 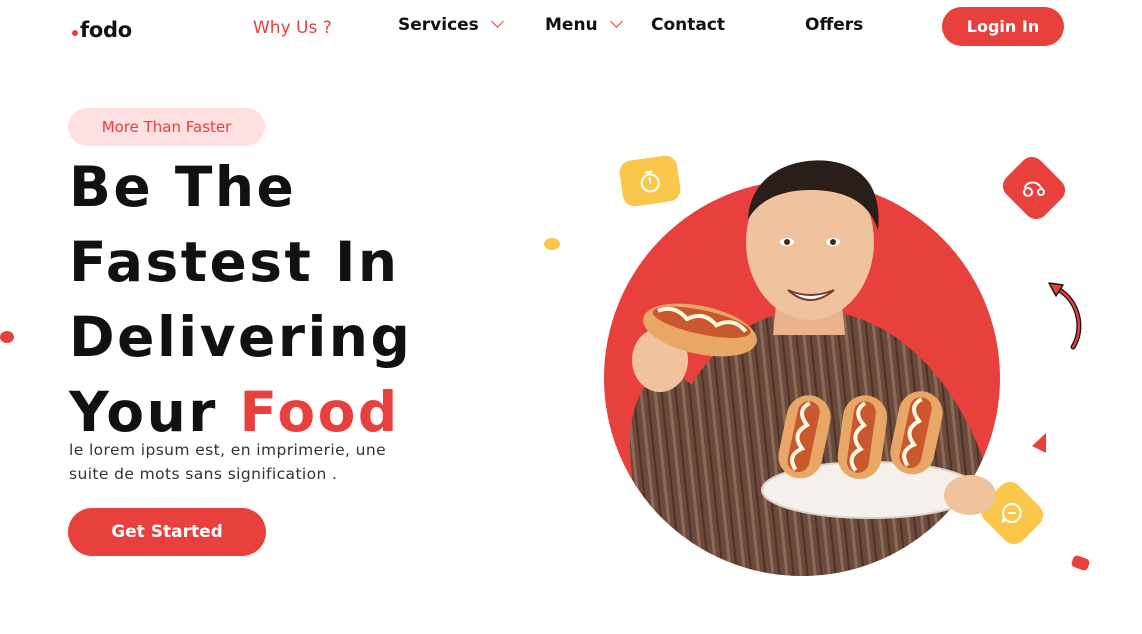 I want to click on nav-link-services: Services, so click(x=451, y=25).